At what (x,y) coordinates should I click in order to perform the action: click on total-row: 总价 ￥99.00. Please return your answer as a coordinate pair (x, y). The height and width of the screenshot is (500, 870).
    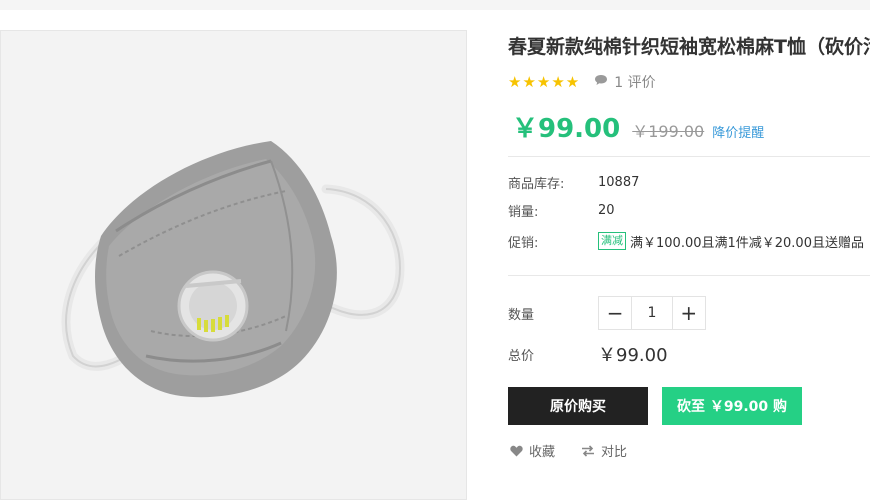
    Looking at the image, I should click on (588, 355).